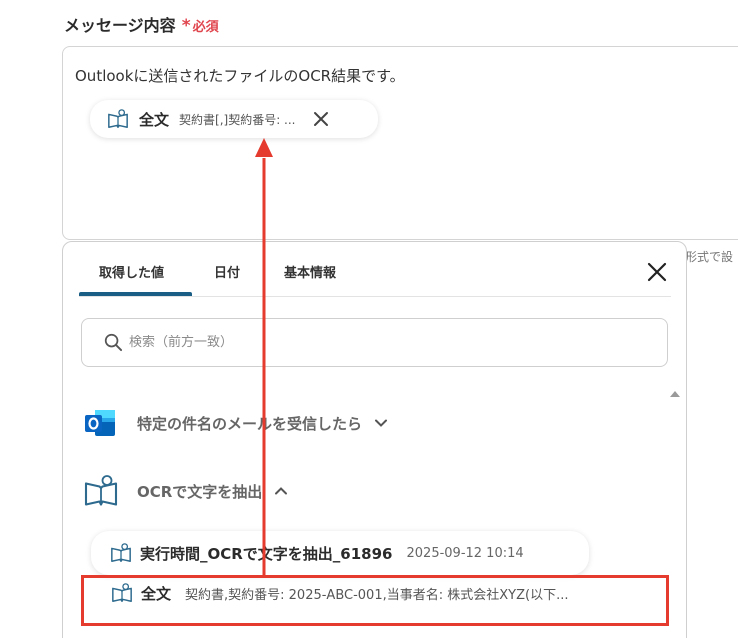 This screenshot has width=738, height=638. What do you see at coordinates (135, 294) in the screenshot?
I see `active-tab-indicator` at bounding box center [135, 294].